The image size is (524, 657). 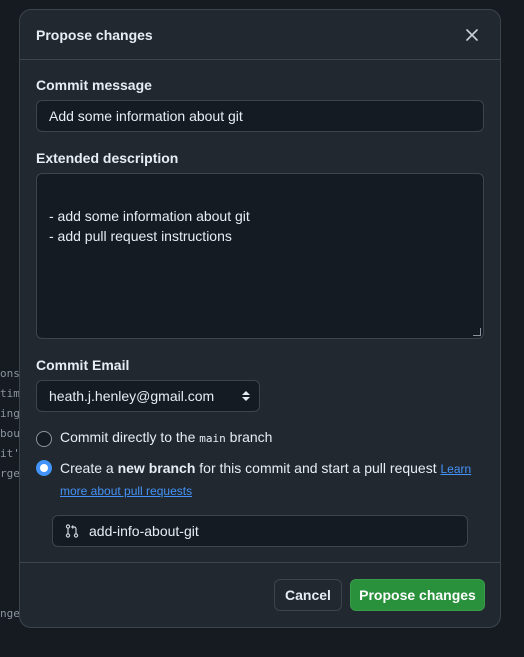 I want to click on background-code-line: it', so click(x=10, y=453).